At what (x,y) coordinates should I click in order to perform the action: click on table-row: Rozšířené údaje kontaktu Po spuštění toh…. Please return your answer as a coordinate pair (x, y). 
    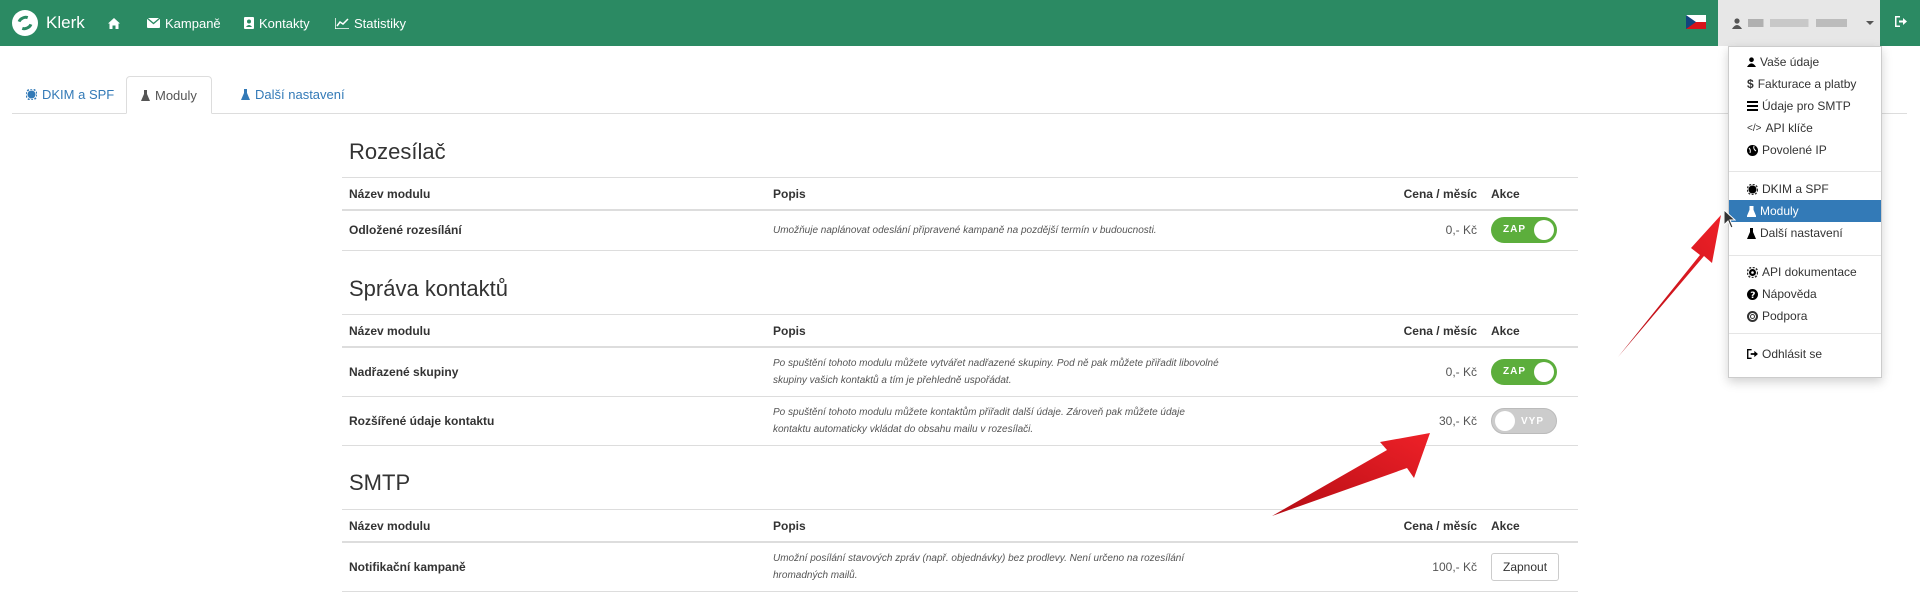
    Looking at the image, I should click on (960, 421).